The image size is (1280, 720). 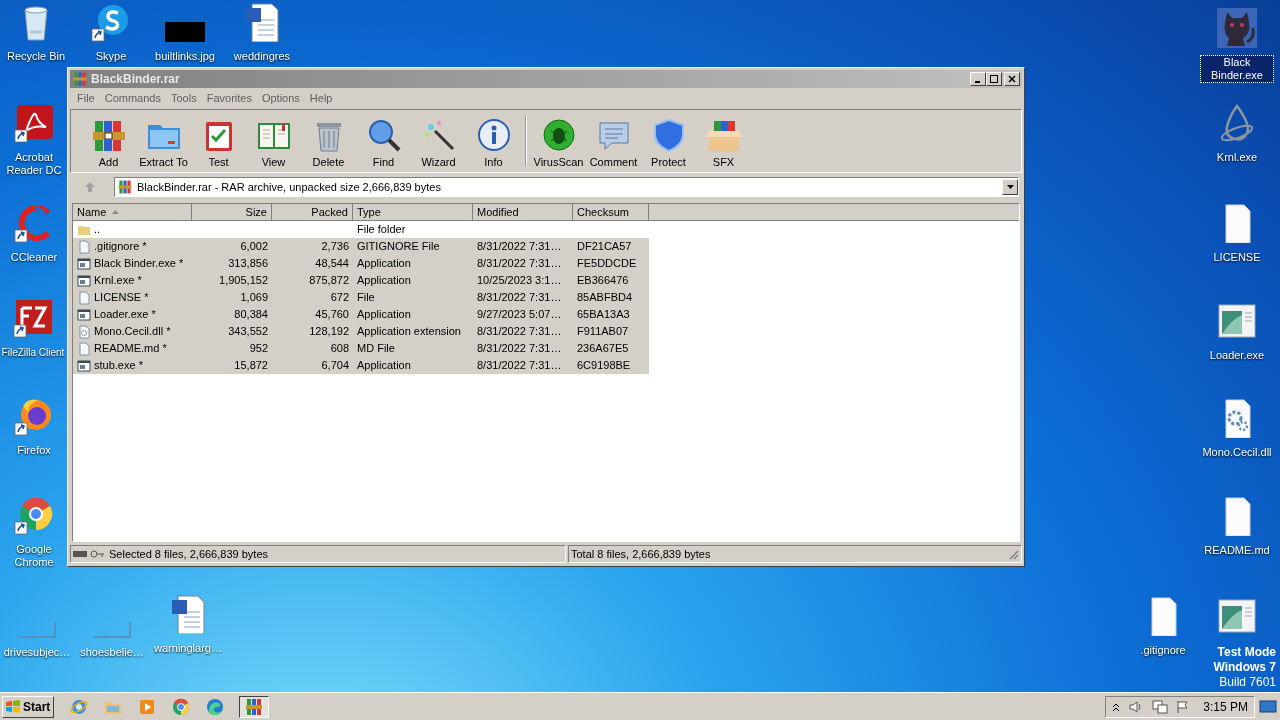 I want to click on column-header: Size, so click(x=232, y=212).